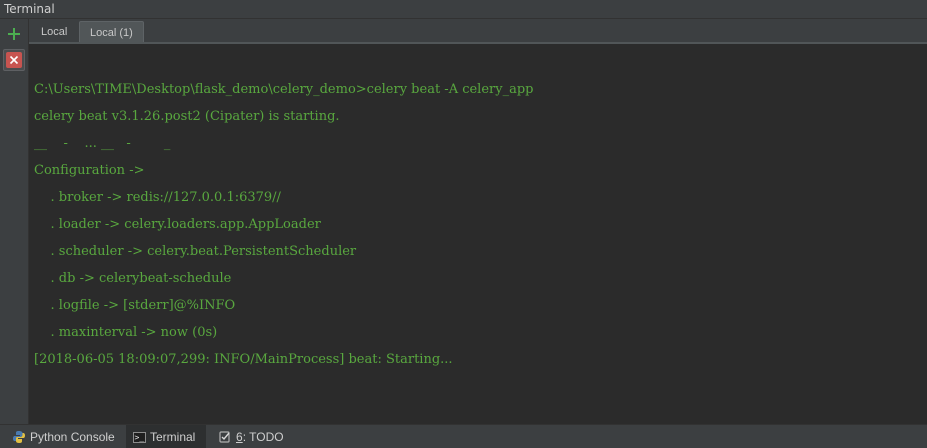 The image size is (927, 448). I want to click on terminal-line: . logfile -> [stderr]@%INFO, so click(135, 305).